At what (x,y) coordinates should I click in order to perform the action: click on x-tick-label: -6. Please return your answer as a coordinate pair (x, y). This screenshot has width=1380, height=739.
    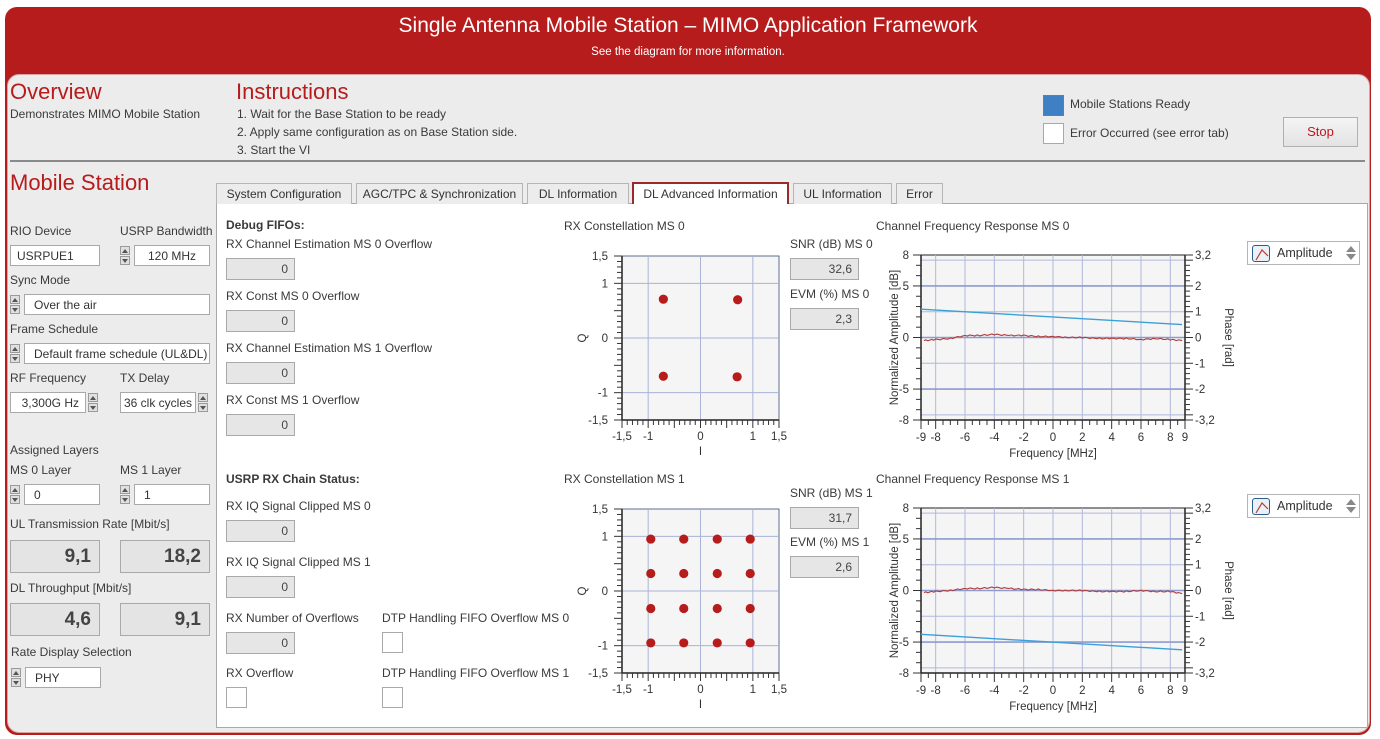
    Looking at the image, I should click on (965, 691).